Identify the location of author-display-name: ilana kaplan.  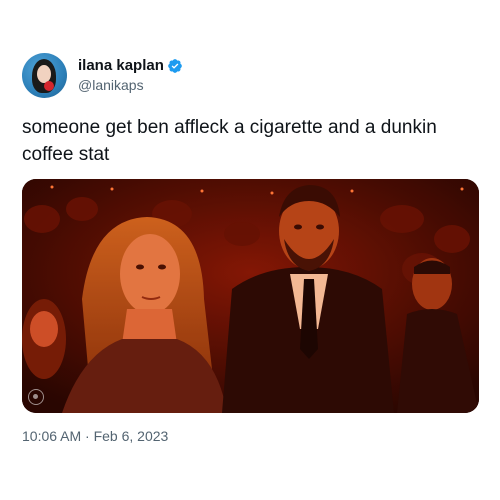
(121, 66).